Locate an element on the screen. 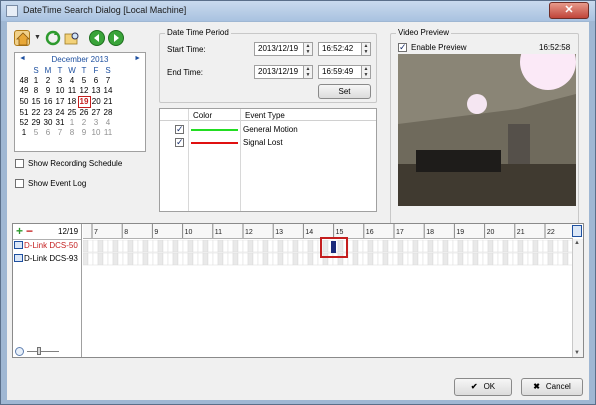 Image resolution: width=596 pixels, height=405 pixels. enable-preview-checkbox is located at coordinates (402, 47).